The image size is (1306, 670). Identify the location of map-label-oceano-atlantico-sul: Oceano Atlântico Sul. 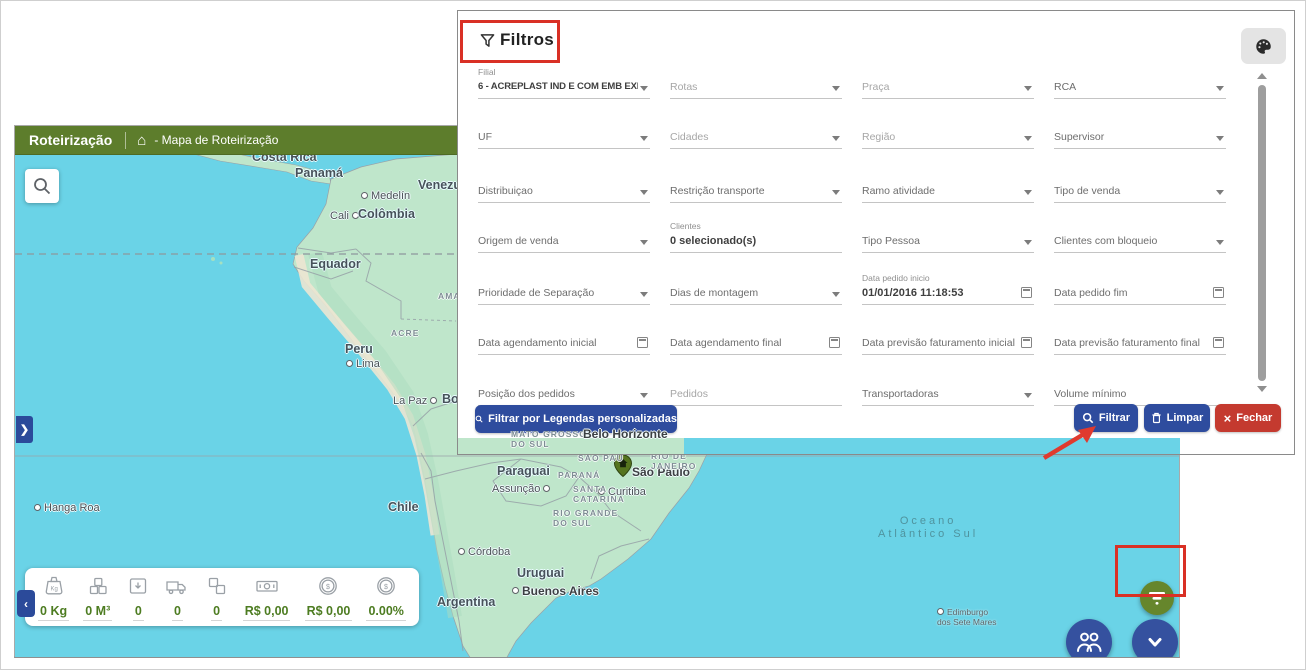
(928, 527).